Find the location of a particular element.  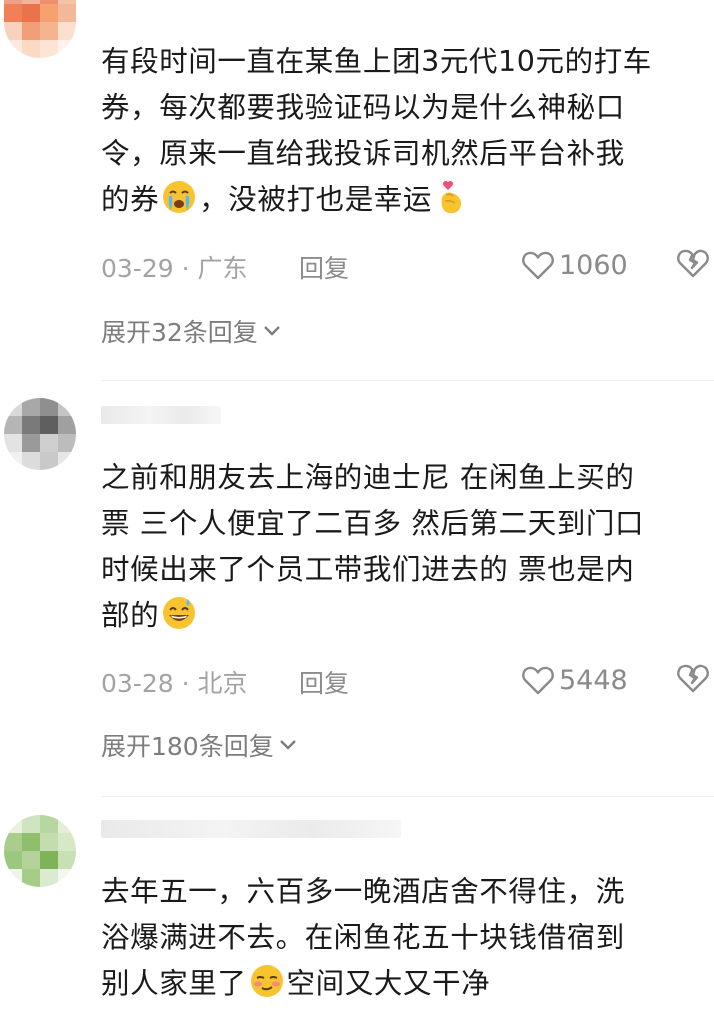

like-count: 5448 is located at coordinates (593, 680).